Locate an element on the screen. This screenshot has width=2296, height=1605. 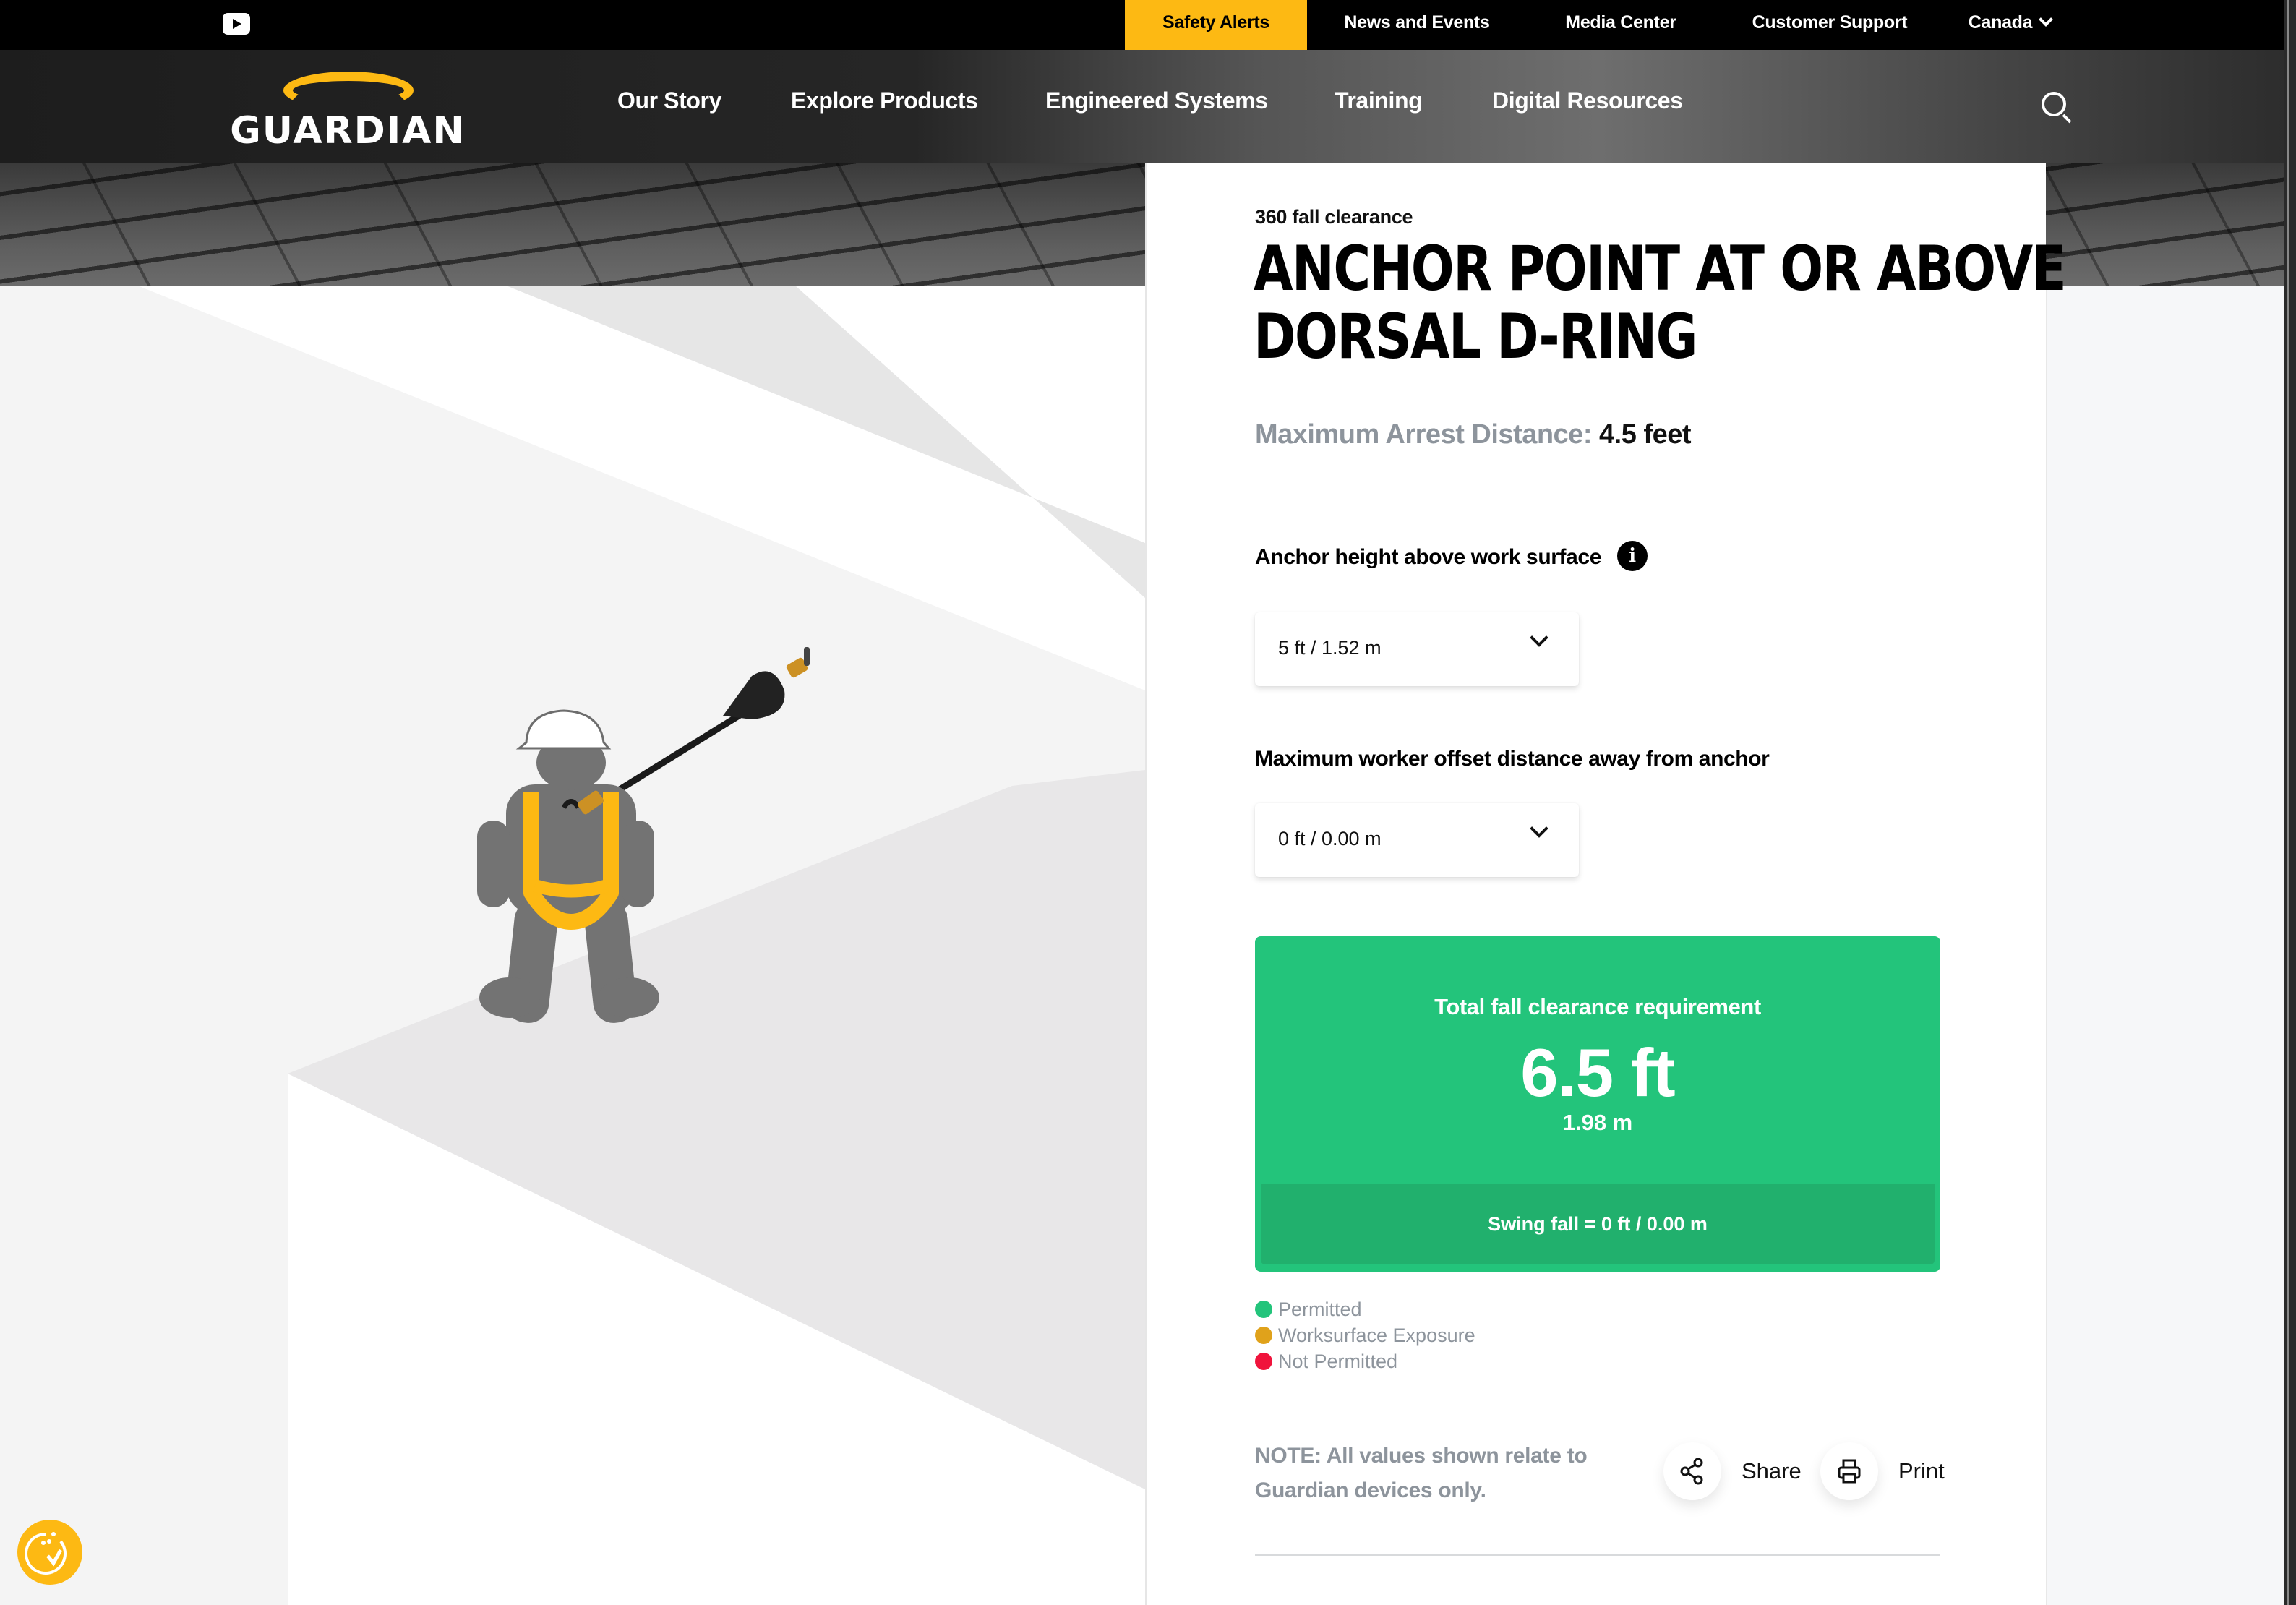
offset-select: 0 ft / 0.00 m is located at coordinates (1417, 840).